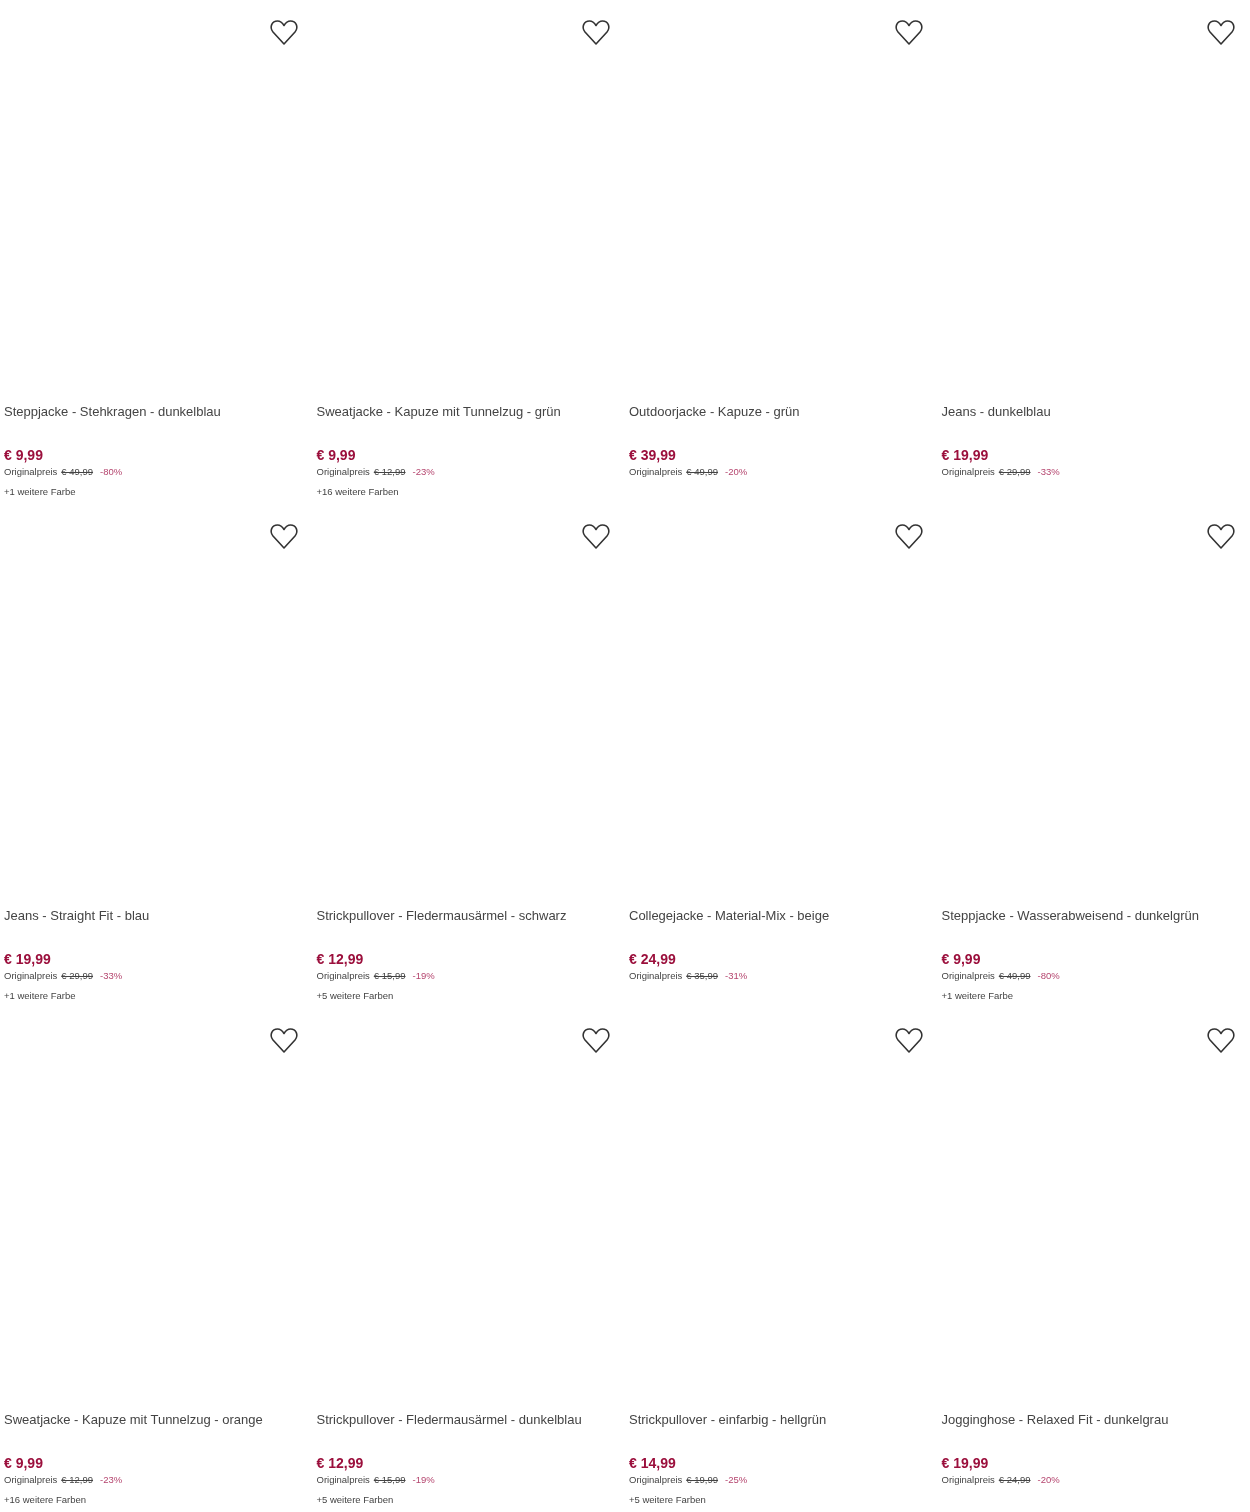 Image resolution: width=1250 pixels, height=1512 pixels. I want to click on product-title: Collegejacke - Material-Mix - beige, so click(783, 916).